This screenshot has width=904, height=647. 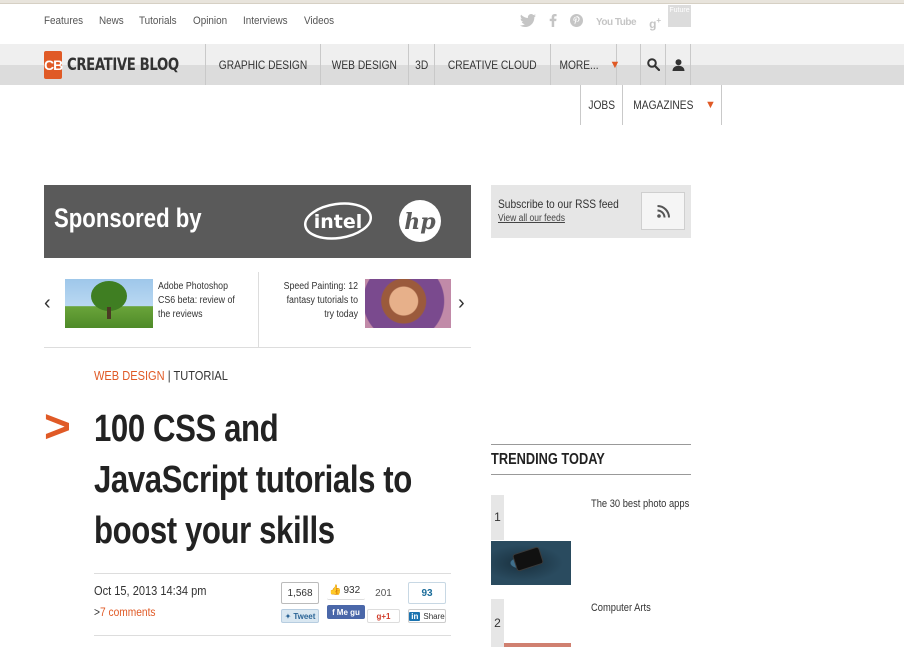 What do you see at coordinates (663, 105) in the screenshot?
I see `nav-magazines-label: MAGAZINES` at bounding box center [663, 105].